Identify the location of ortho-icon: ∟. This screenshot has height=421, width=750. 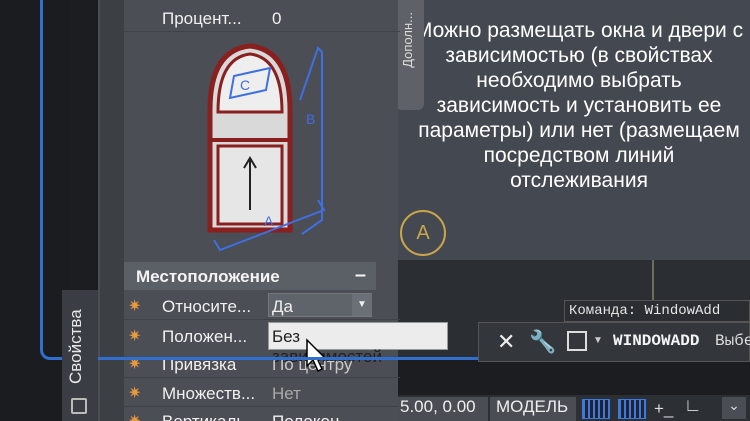
(699, 407).